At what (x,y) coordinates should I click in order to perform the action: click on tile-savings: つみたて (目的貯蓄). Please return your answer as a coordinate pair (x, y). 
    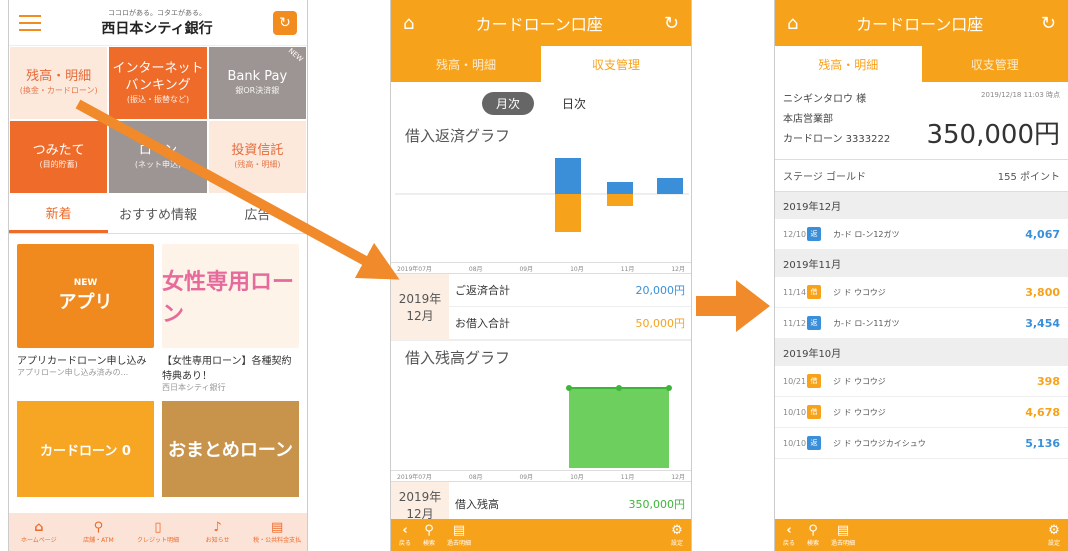
    Looking at the image, I should click on (59, 157).